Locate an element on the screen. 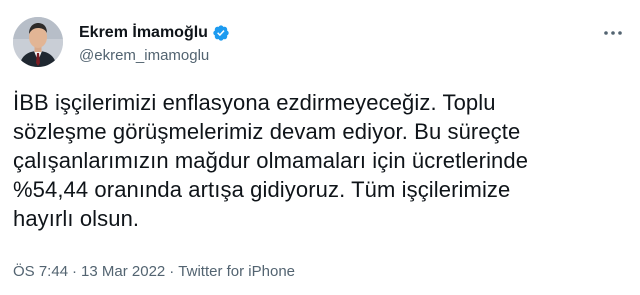  more-options-icon is located at coordinates (613, 33).